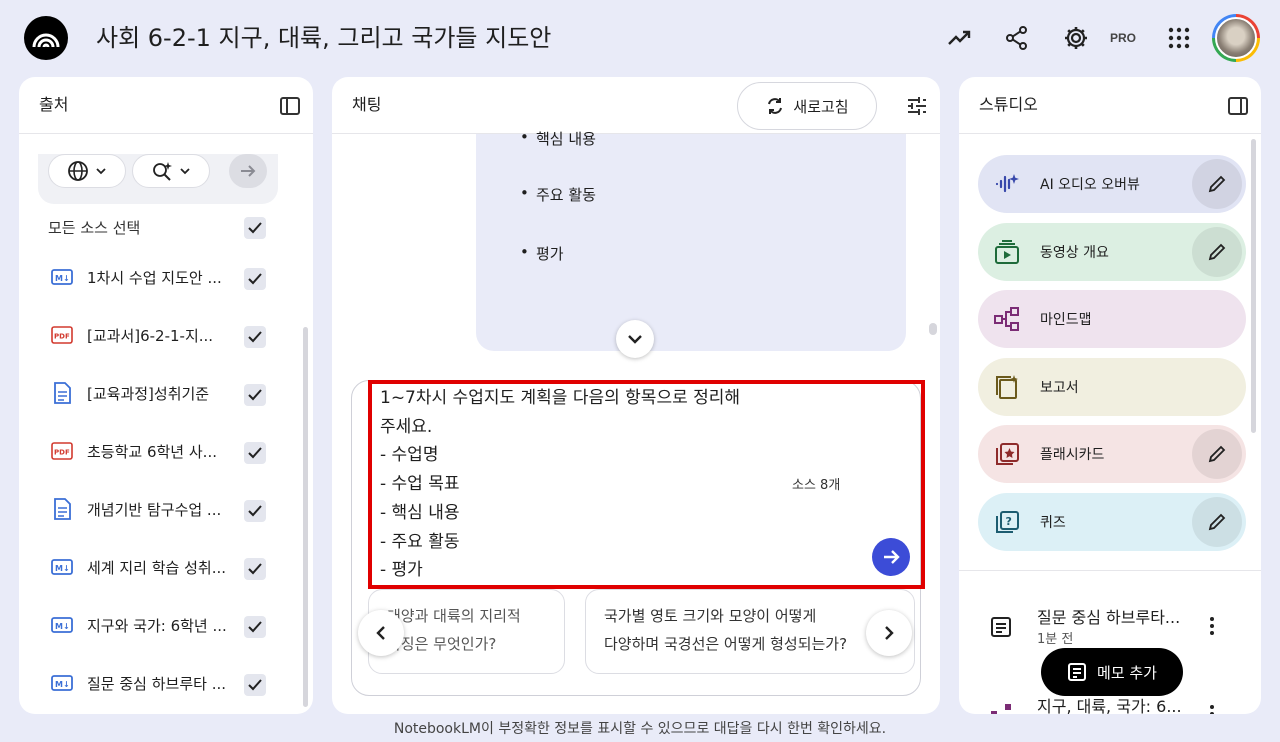 The height and width of the screenshot is (742, 1280). What do you see at coordinates (46, 38) in the screenshot?
I see `notebooklm-logo` at bounding box center [46, 38].